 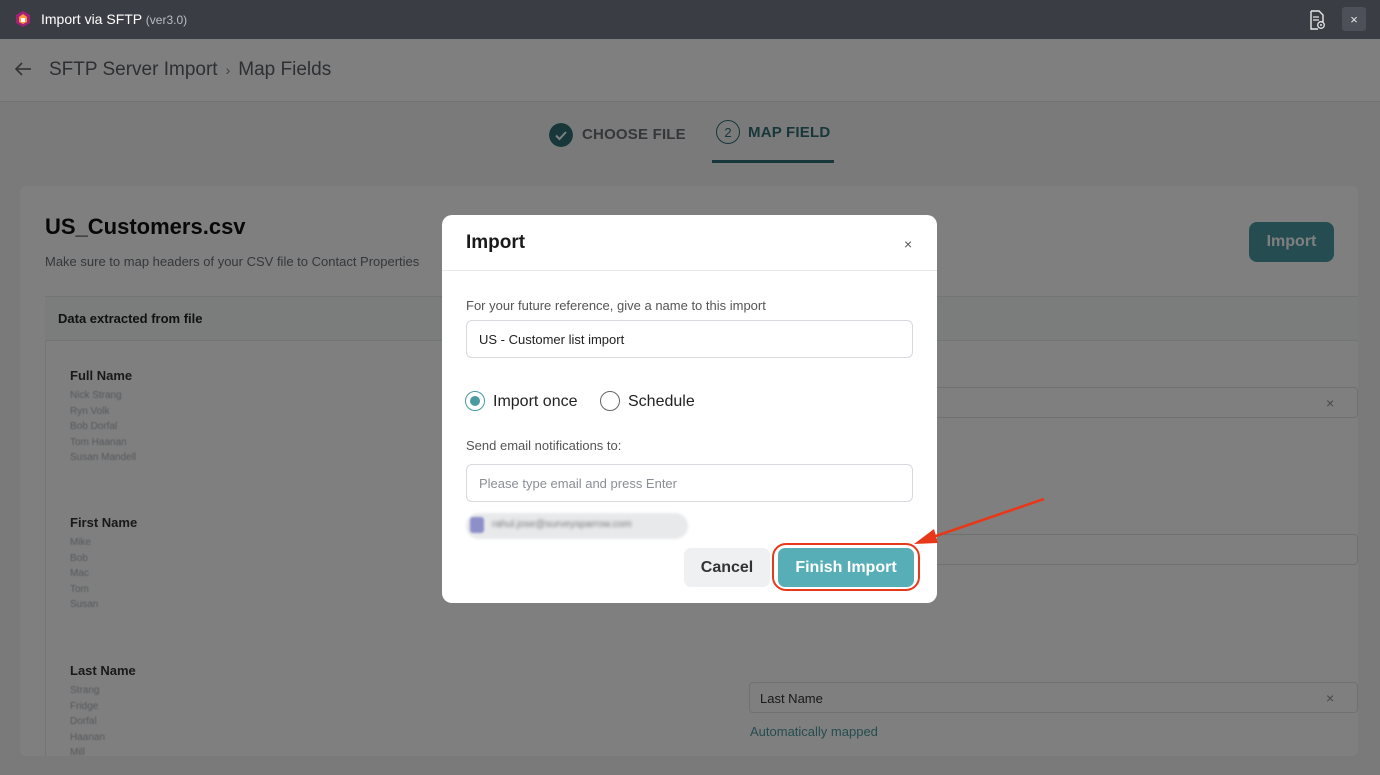 What do you see at coordinates (908, 244) in the screenshot?
I see `modal-close-icon: ×` at bounding box center [908, 244].